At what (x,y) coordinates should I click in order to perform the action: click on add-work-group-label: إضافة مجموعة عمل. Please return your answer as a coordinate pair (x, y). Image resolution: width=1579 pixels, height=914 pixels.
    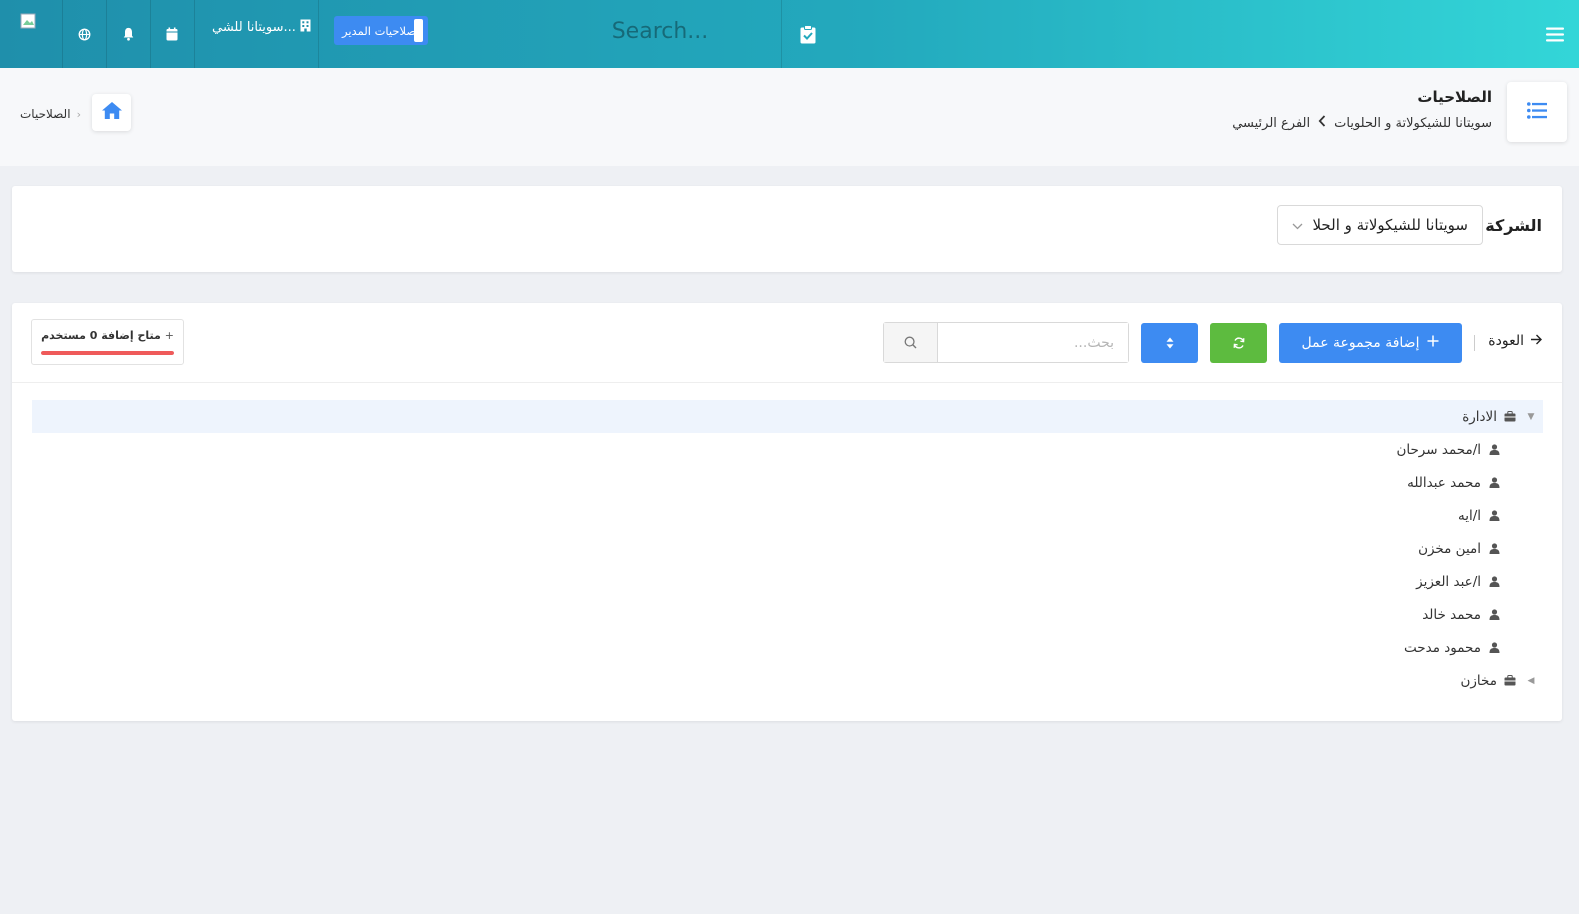
    Looking at the image, I should click on (1360, 343).